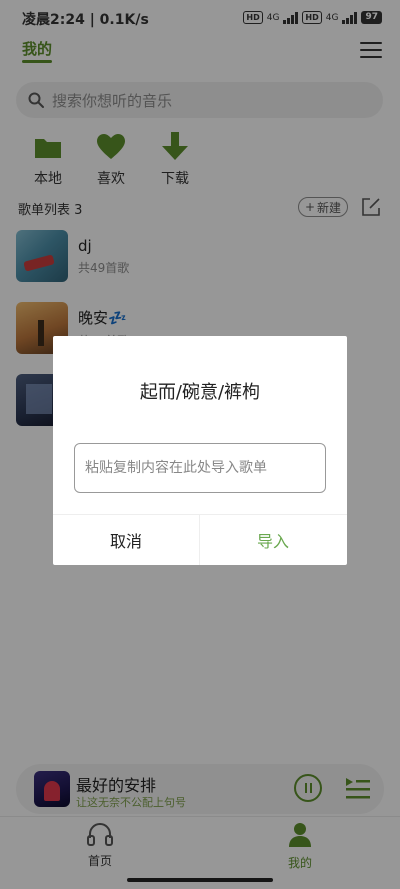 This screenshot has height=889, width=400. What do you see at coordinates (200, 392) in the screenshot?
I see `dialog-title: 起而/碗意/裤枸` at bounding box center [200, 392].